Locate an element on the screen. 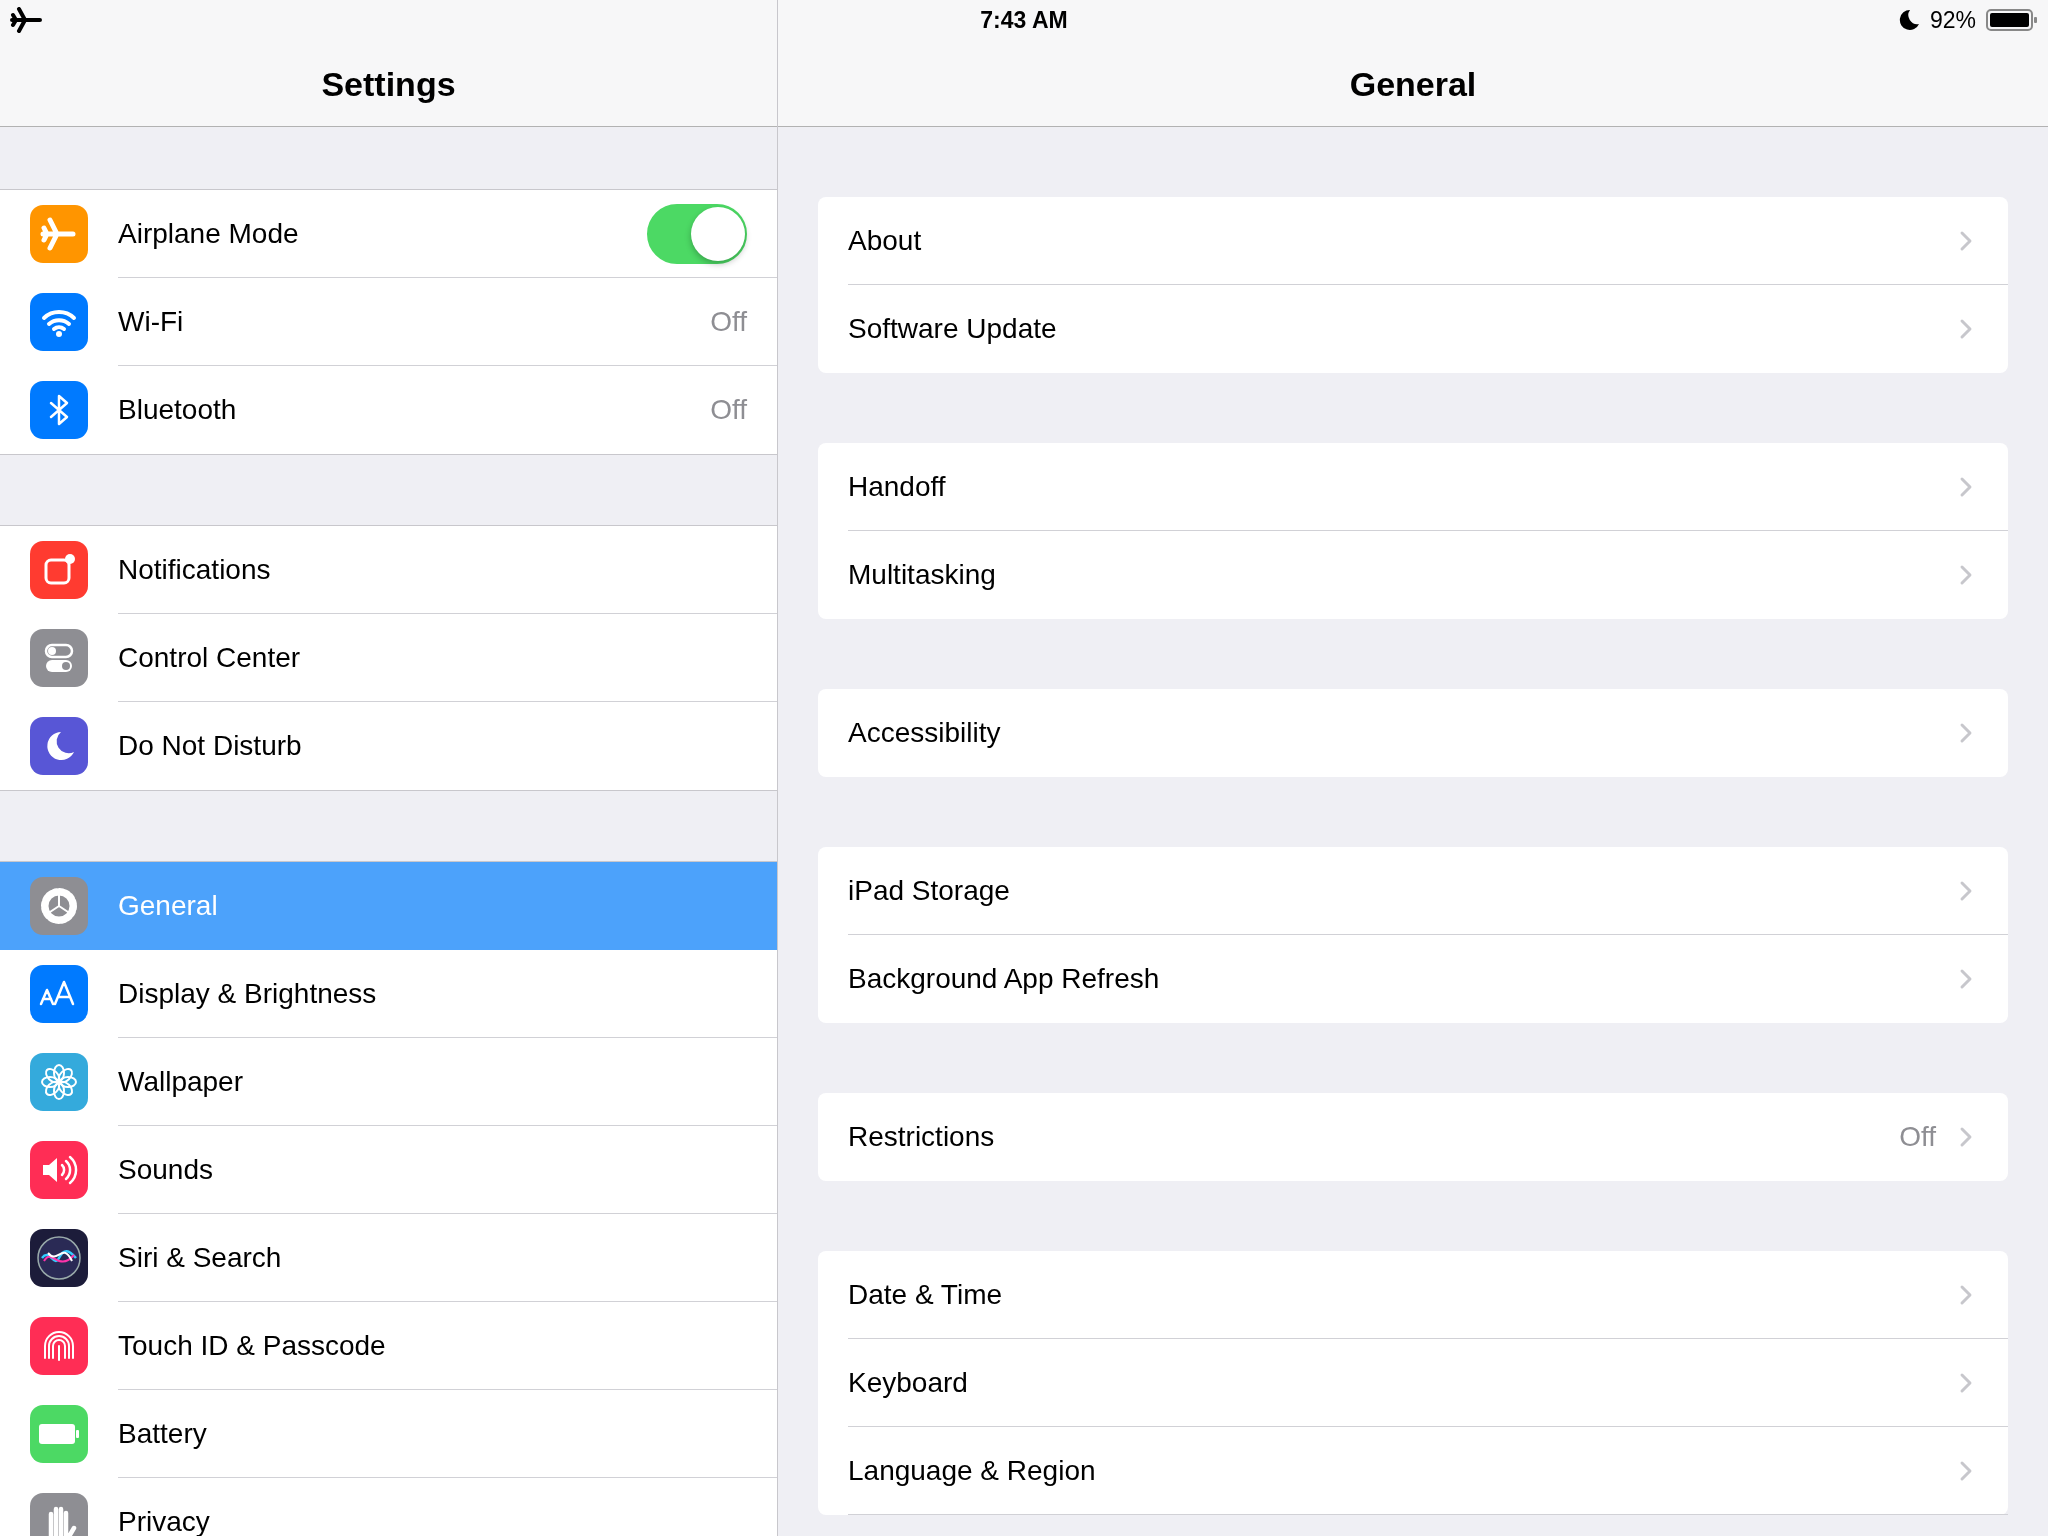 Image resolution: width=2048 pixels, height=1536 pixels. item-label: Sounds is located at coordinates (166, 1169).